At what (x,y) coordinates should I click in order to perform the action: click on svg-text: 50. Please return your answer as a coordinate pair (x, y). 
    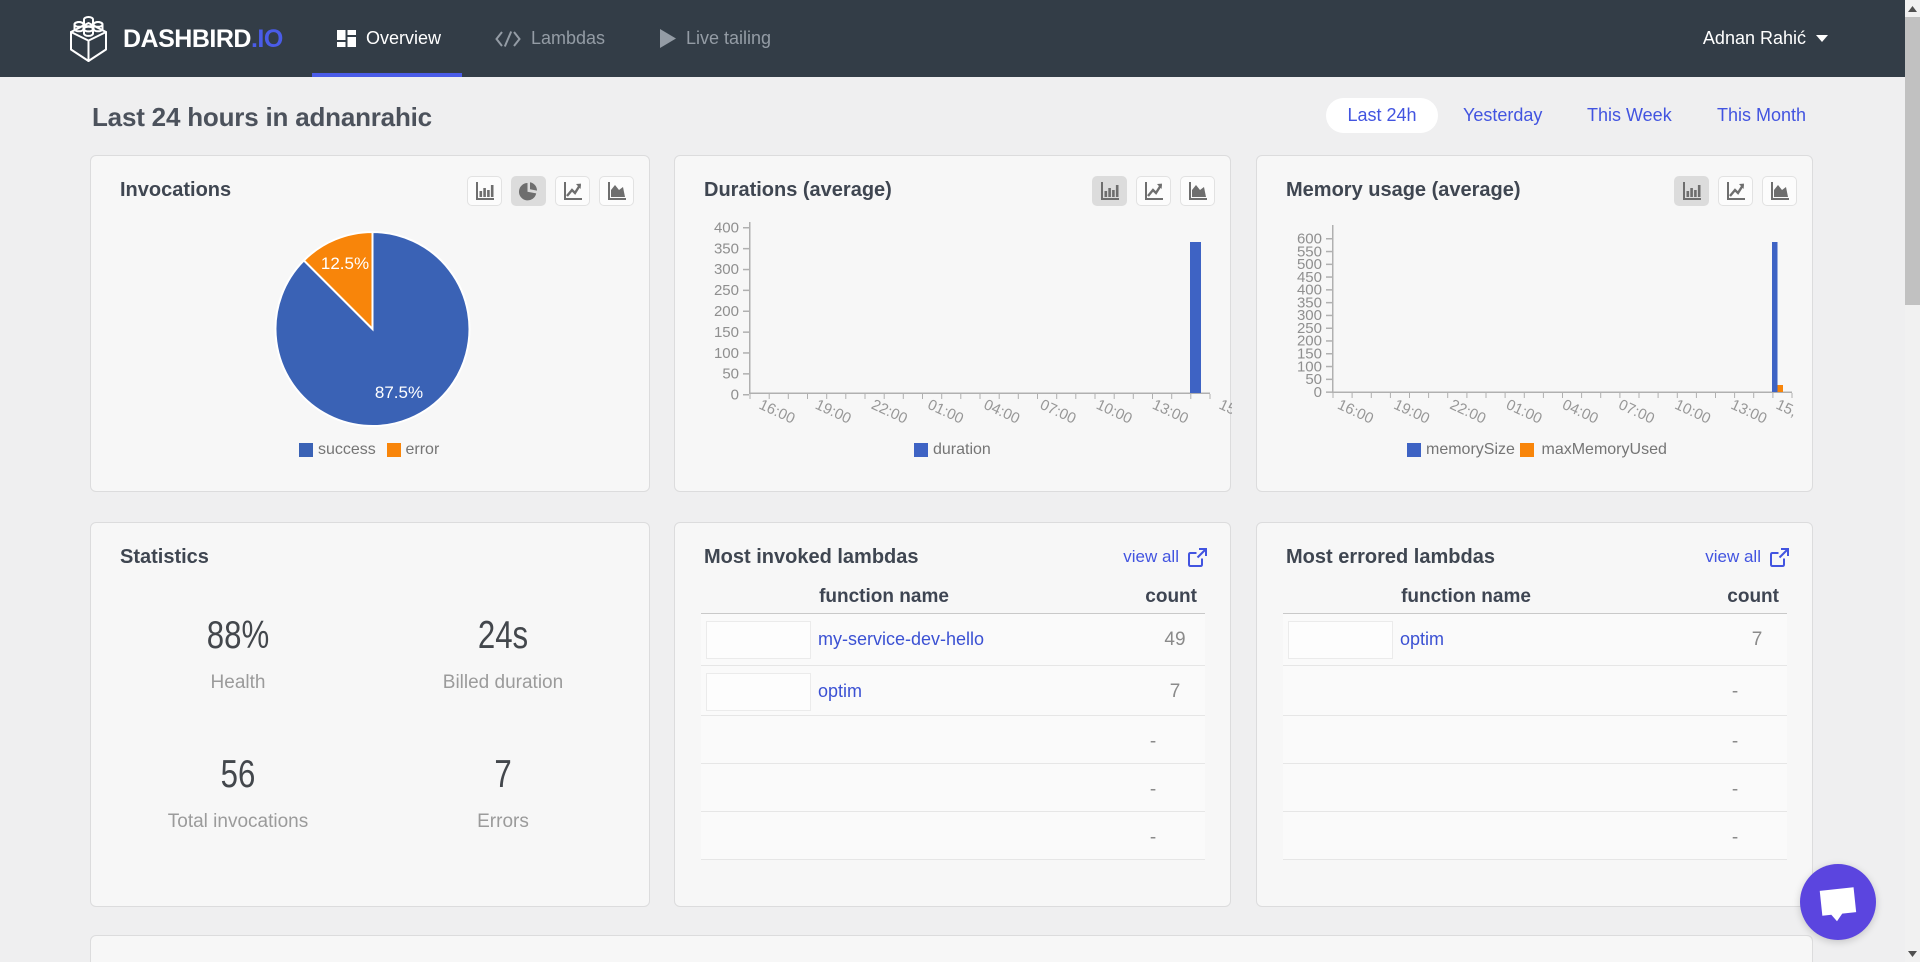
    Looking at the image, I should click on (730, 374).